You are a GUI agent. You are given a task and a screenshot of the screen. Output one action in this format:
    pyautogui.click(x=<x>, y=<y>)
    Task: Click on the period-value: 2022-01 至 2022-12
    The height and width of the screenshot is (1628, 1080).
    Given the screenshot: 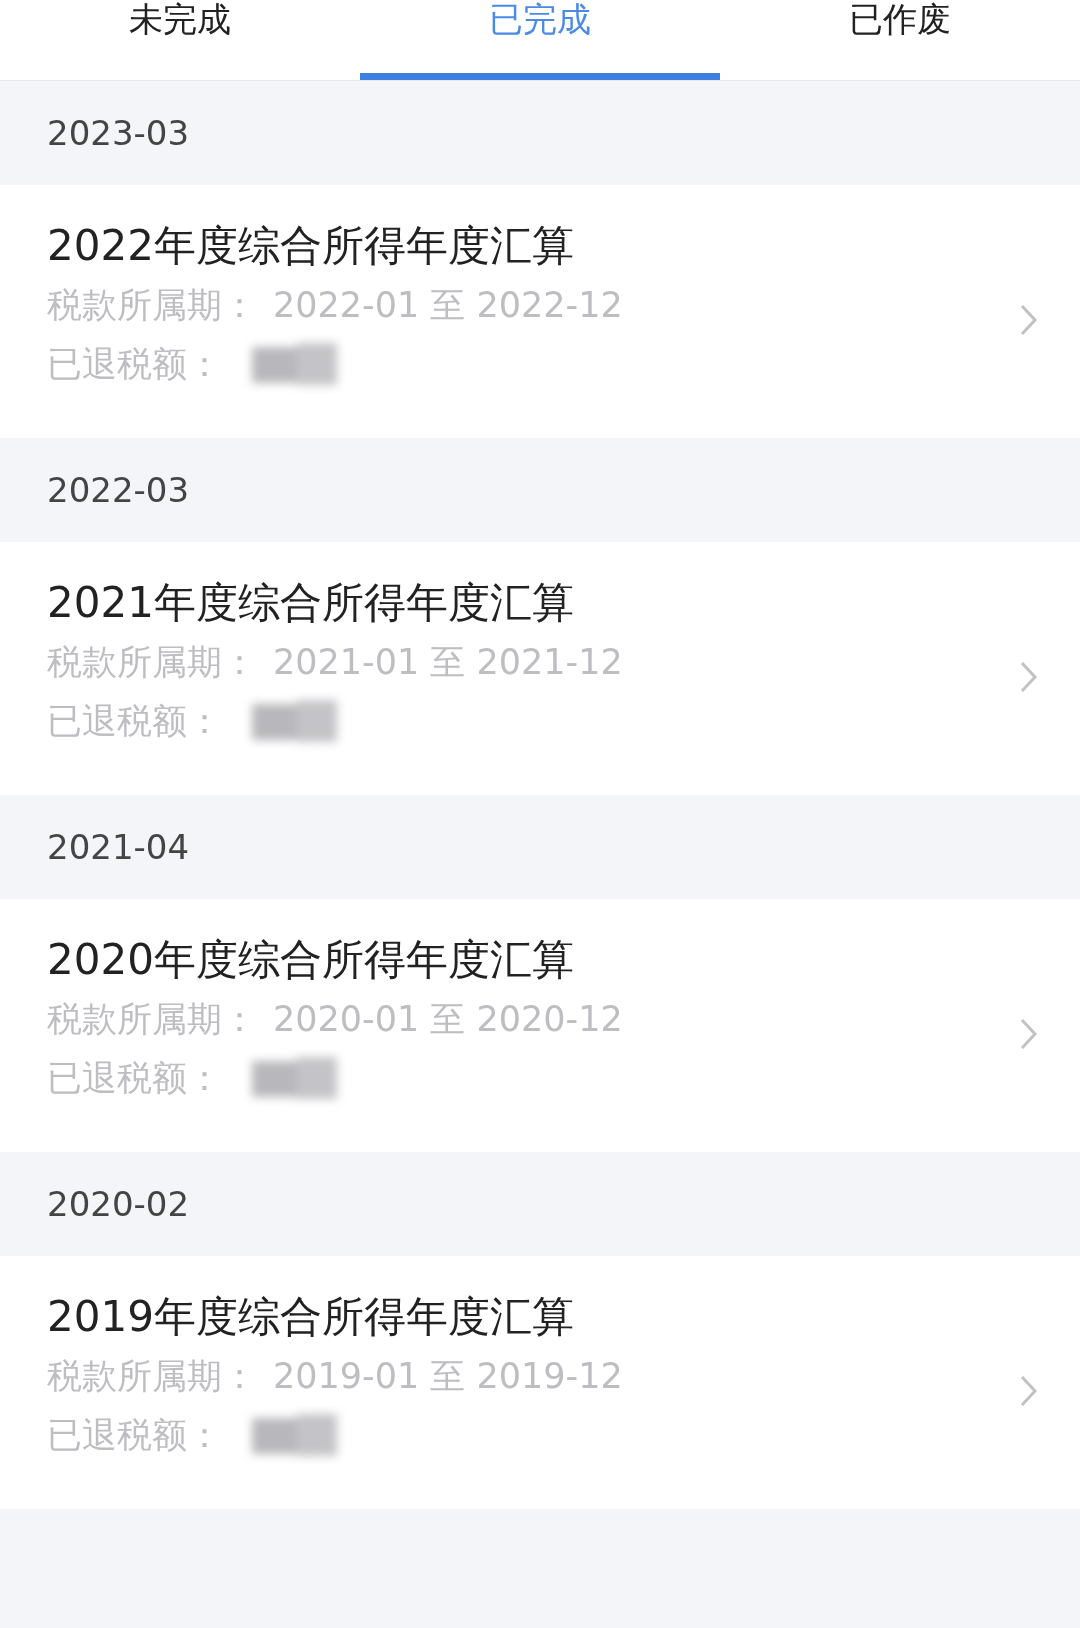 What is the action you would take?
    pyautogui.click(x=448, y=306)
    